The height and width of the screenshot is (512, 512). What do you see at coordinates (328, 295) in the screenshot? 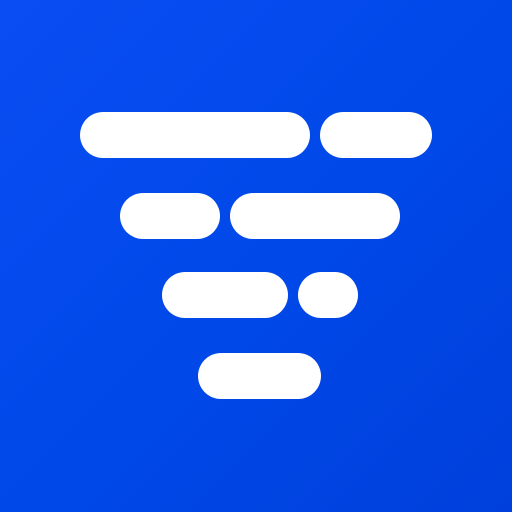
I see `logo-bar-row3-right` at bounding box center [328, 295].